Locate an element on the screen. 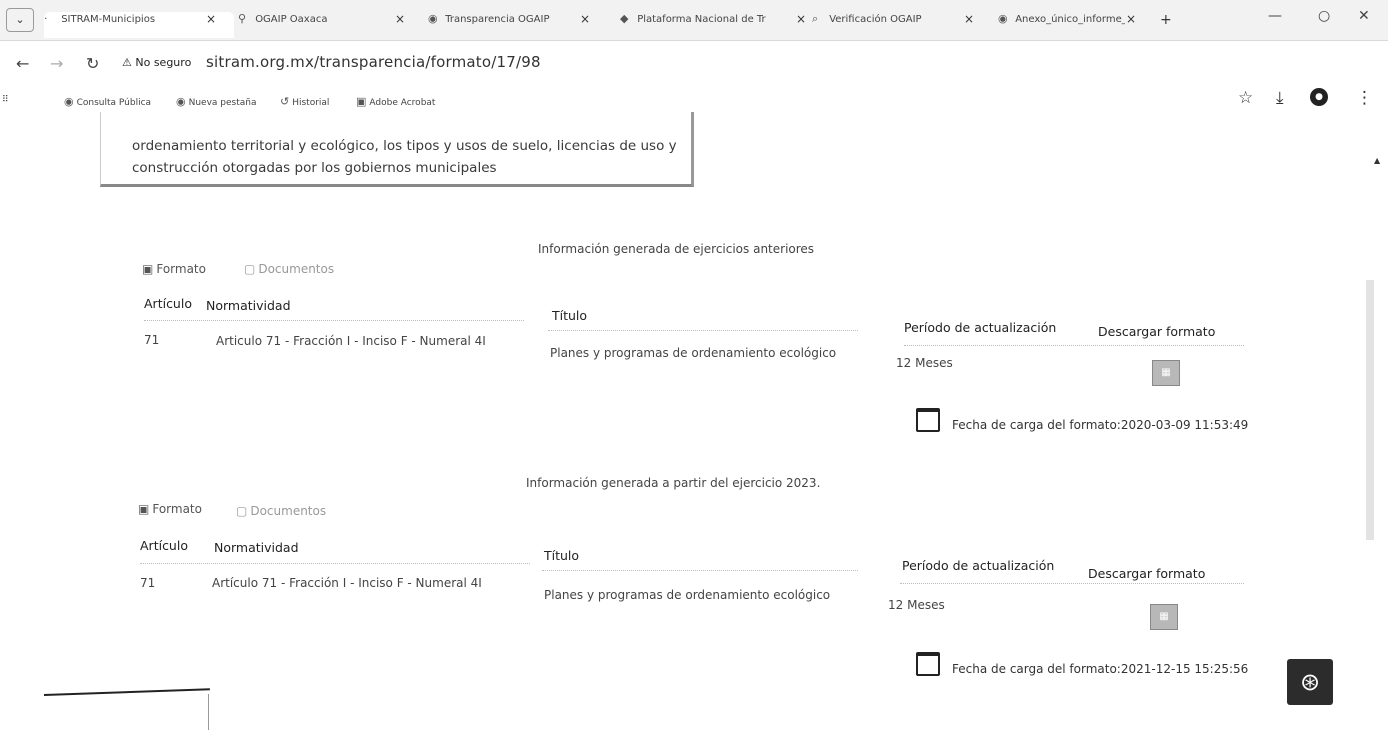 This screenshot has width=1388, height=730. bookmark-nueva-pestana: ◉ Nueva pestaña is located at coordinates (216, 101).